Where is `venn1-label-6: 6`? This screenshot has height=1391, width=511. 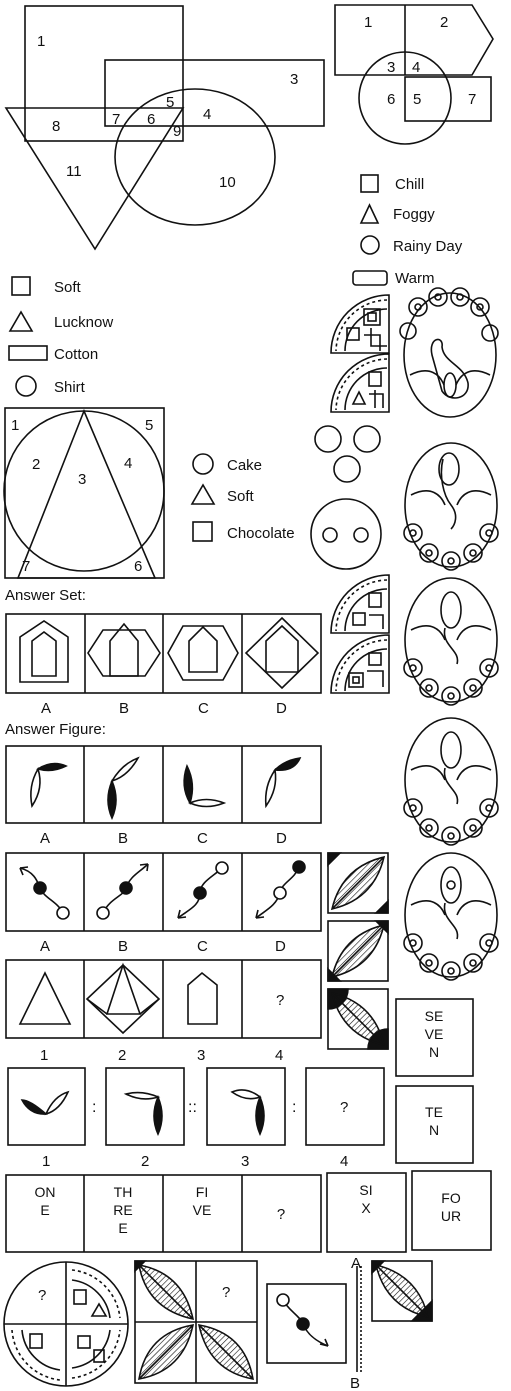
venn1-label-6: 6 is located at coordinates (151, 119).